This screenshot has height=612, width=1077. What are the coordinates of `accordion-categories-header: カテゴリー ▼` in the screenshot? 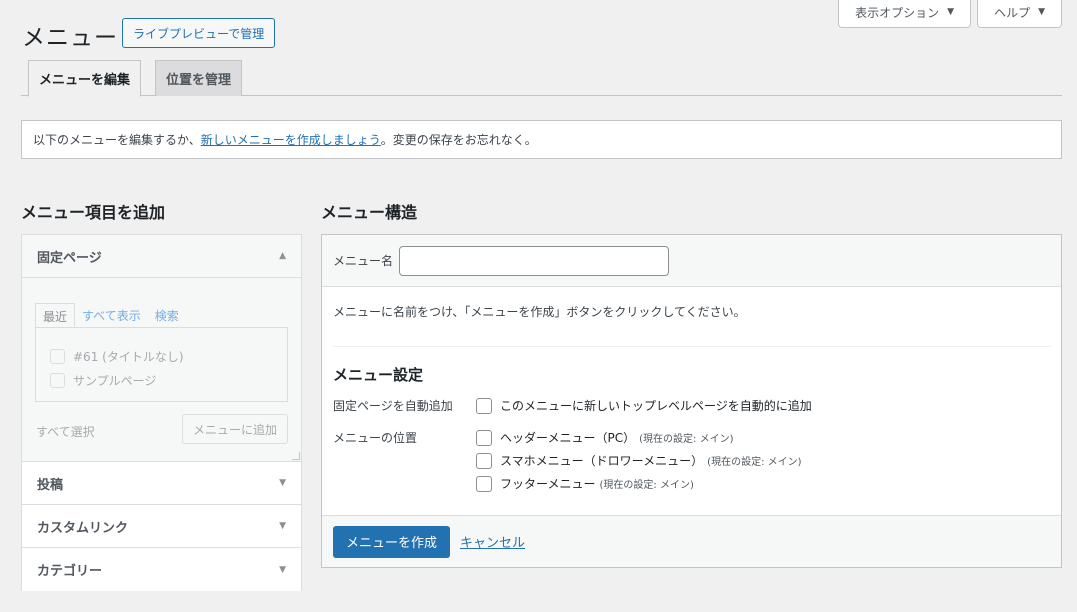 It's located at (161, 569).